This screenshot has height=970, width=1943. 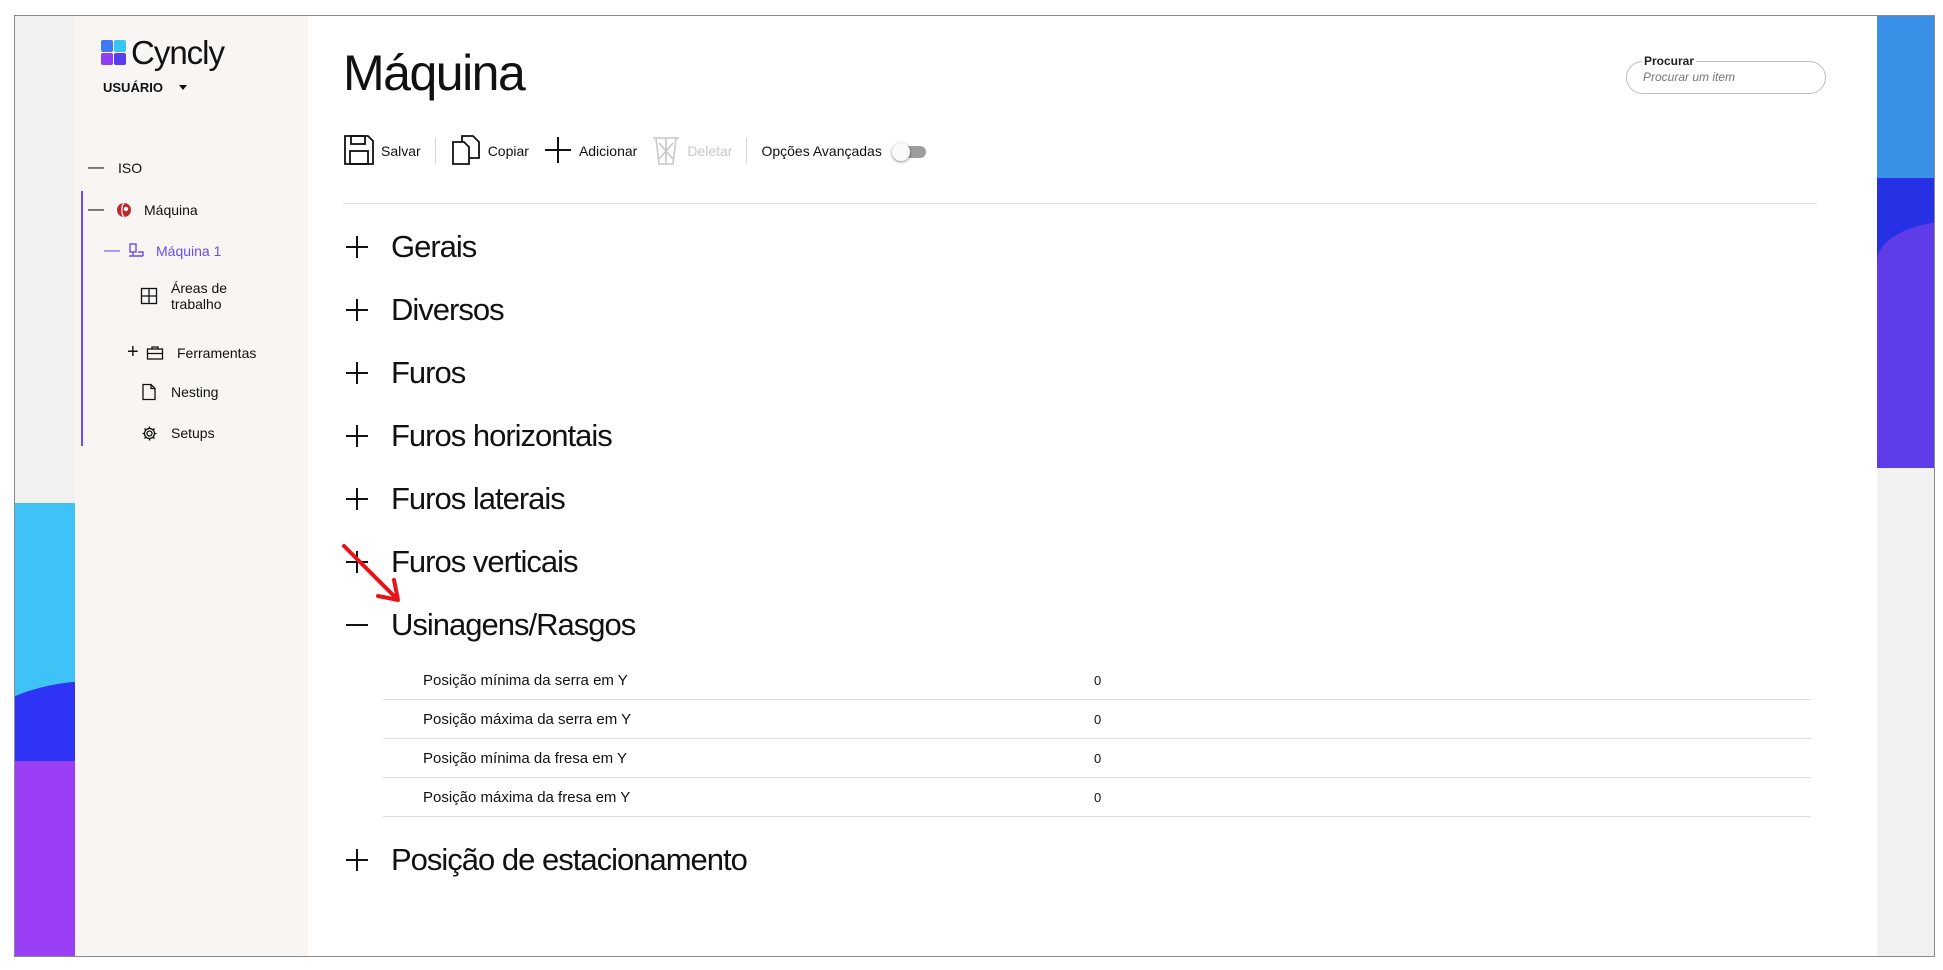 What do you see at coordinates (434, 73) in the screenshot?
I see `page-title: Máquina` at bounding box center [434, 73].